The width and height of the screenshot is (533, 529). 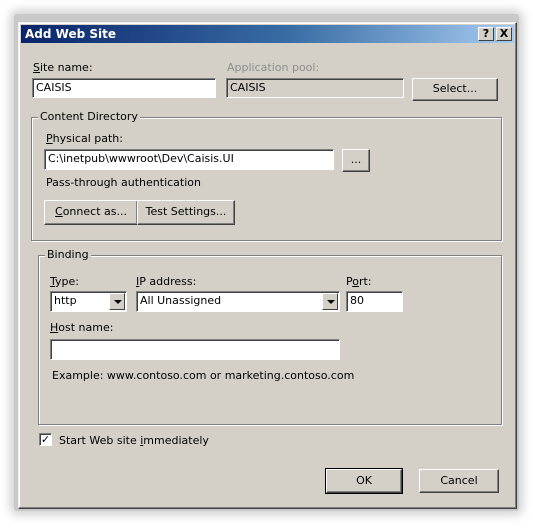 I want to click on cancel-button: Cancel, so click(x=459, y=481).